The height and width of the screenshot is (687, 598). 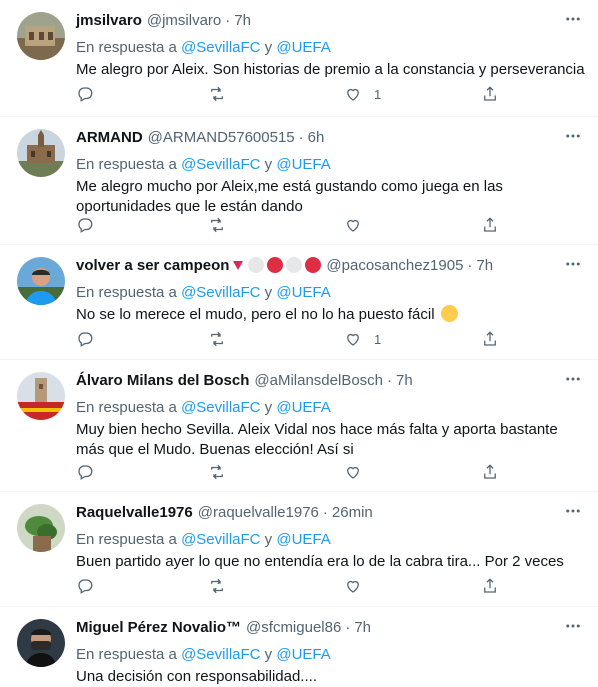 I want to click on user-handle: @ARMAND57600515, so click(x=221, y=137).